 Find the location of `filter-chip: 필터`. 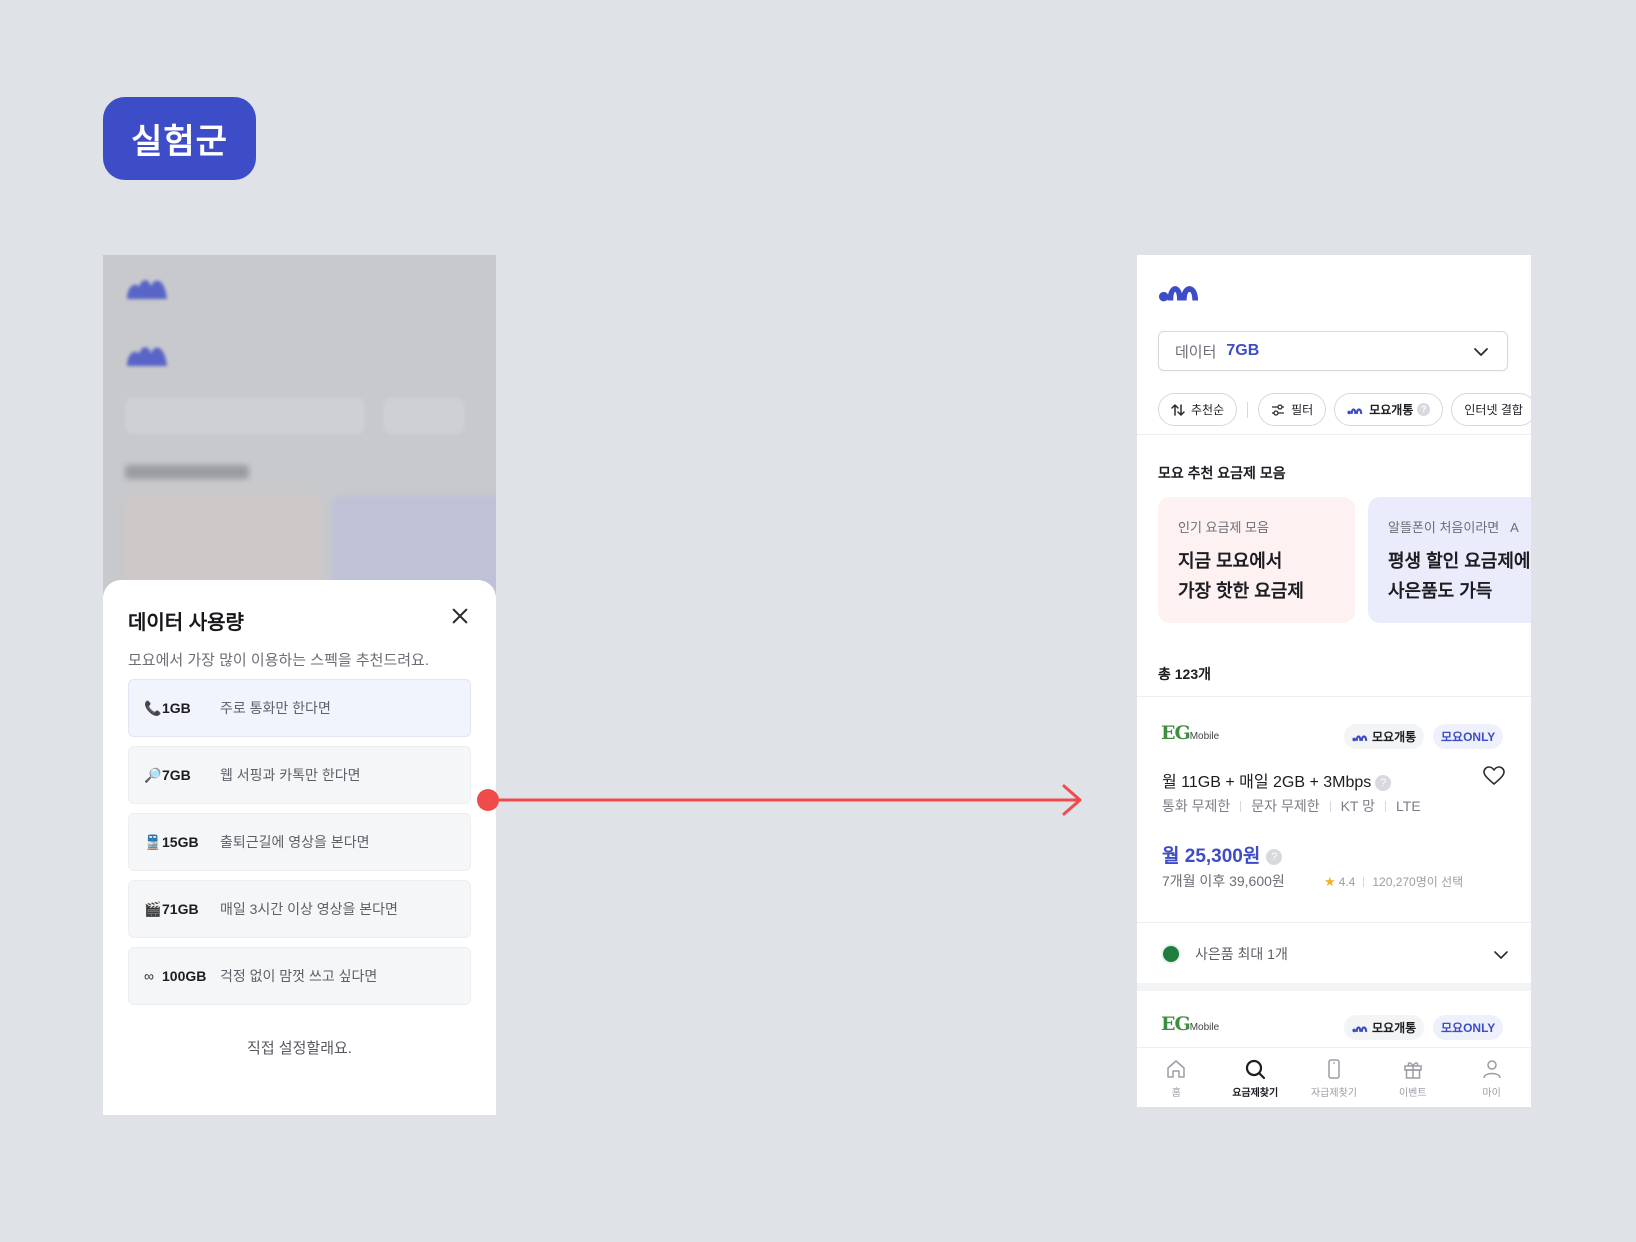

filter-chip: 필터 is located at coordinates (1292, 409).